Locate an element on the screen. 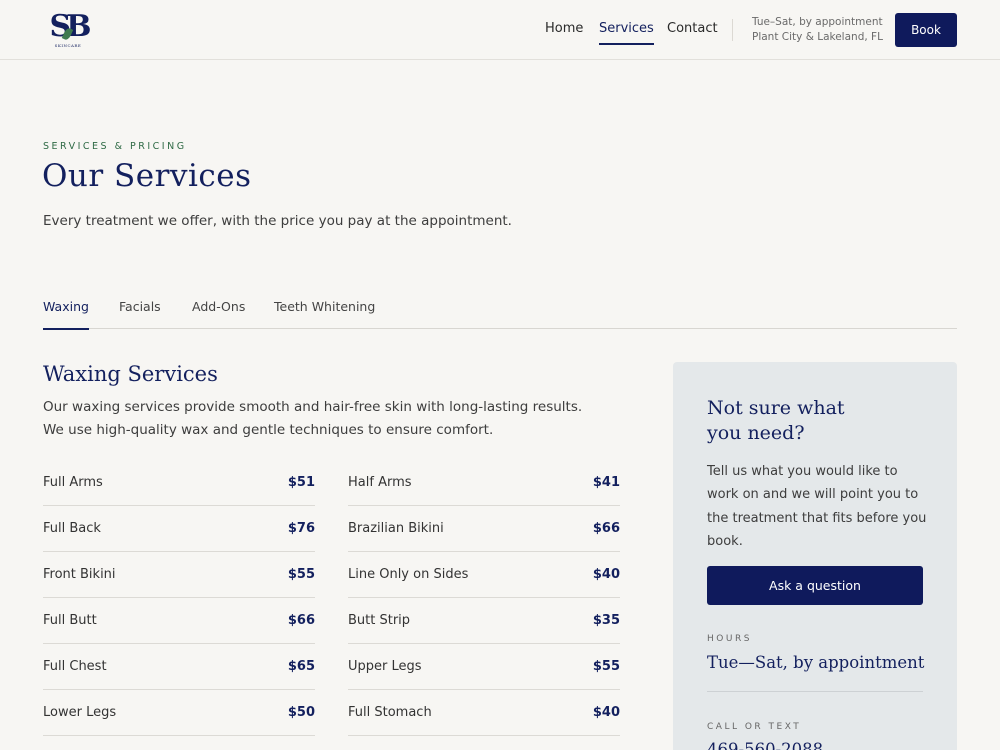 Image resolution: width=1000 pixels, height=750 pixels. call-label: CALL OR TEXT is located at coordinates (754, 727).